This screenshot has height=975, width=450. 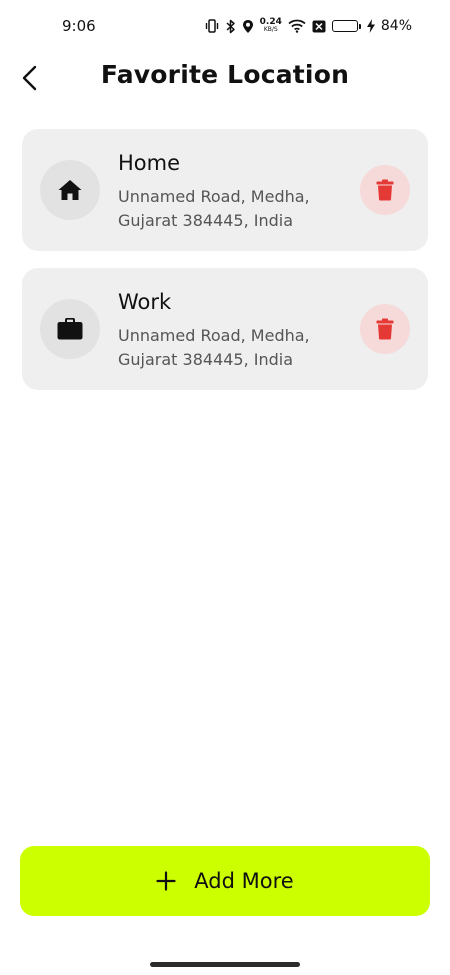 I want to click on net-speed-value: 0.24, so click(x=270, y=22).